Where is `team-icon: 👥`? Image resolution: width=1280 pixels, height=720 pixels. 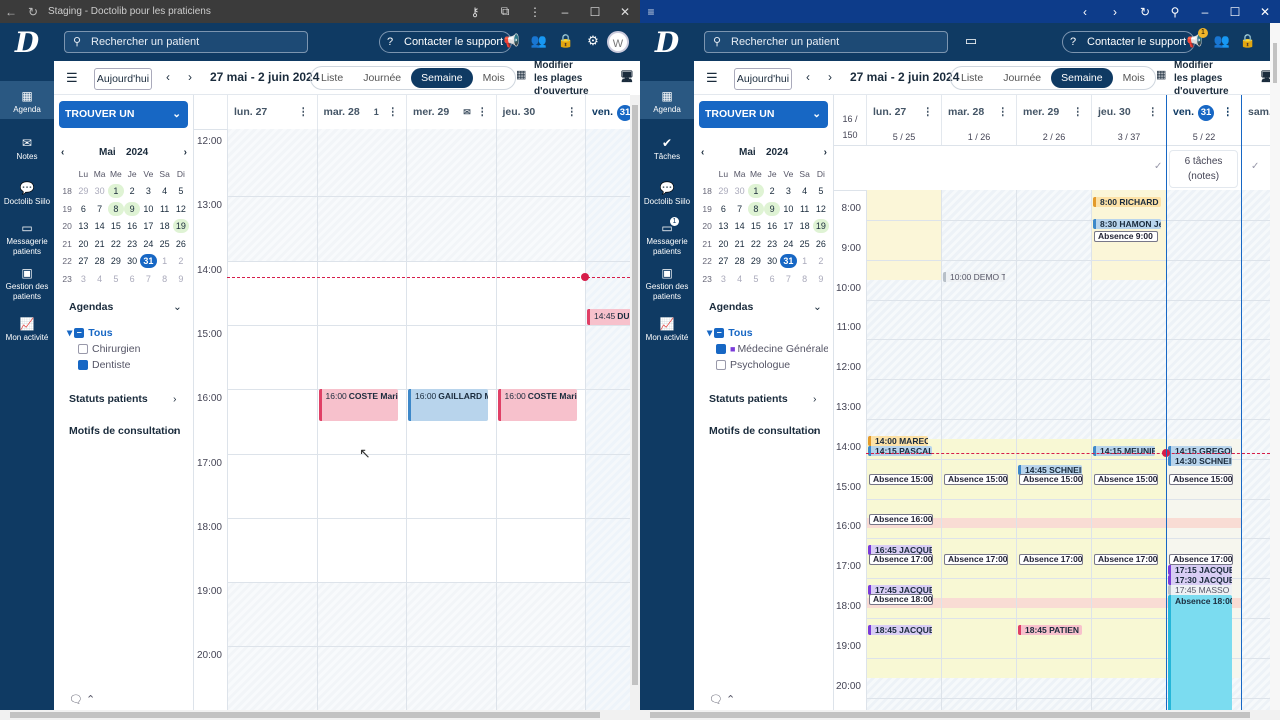
team-icon: 👥 is located at coordinates (539, 41).